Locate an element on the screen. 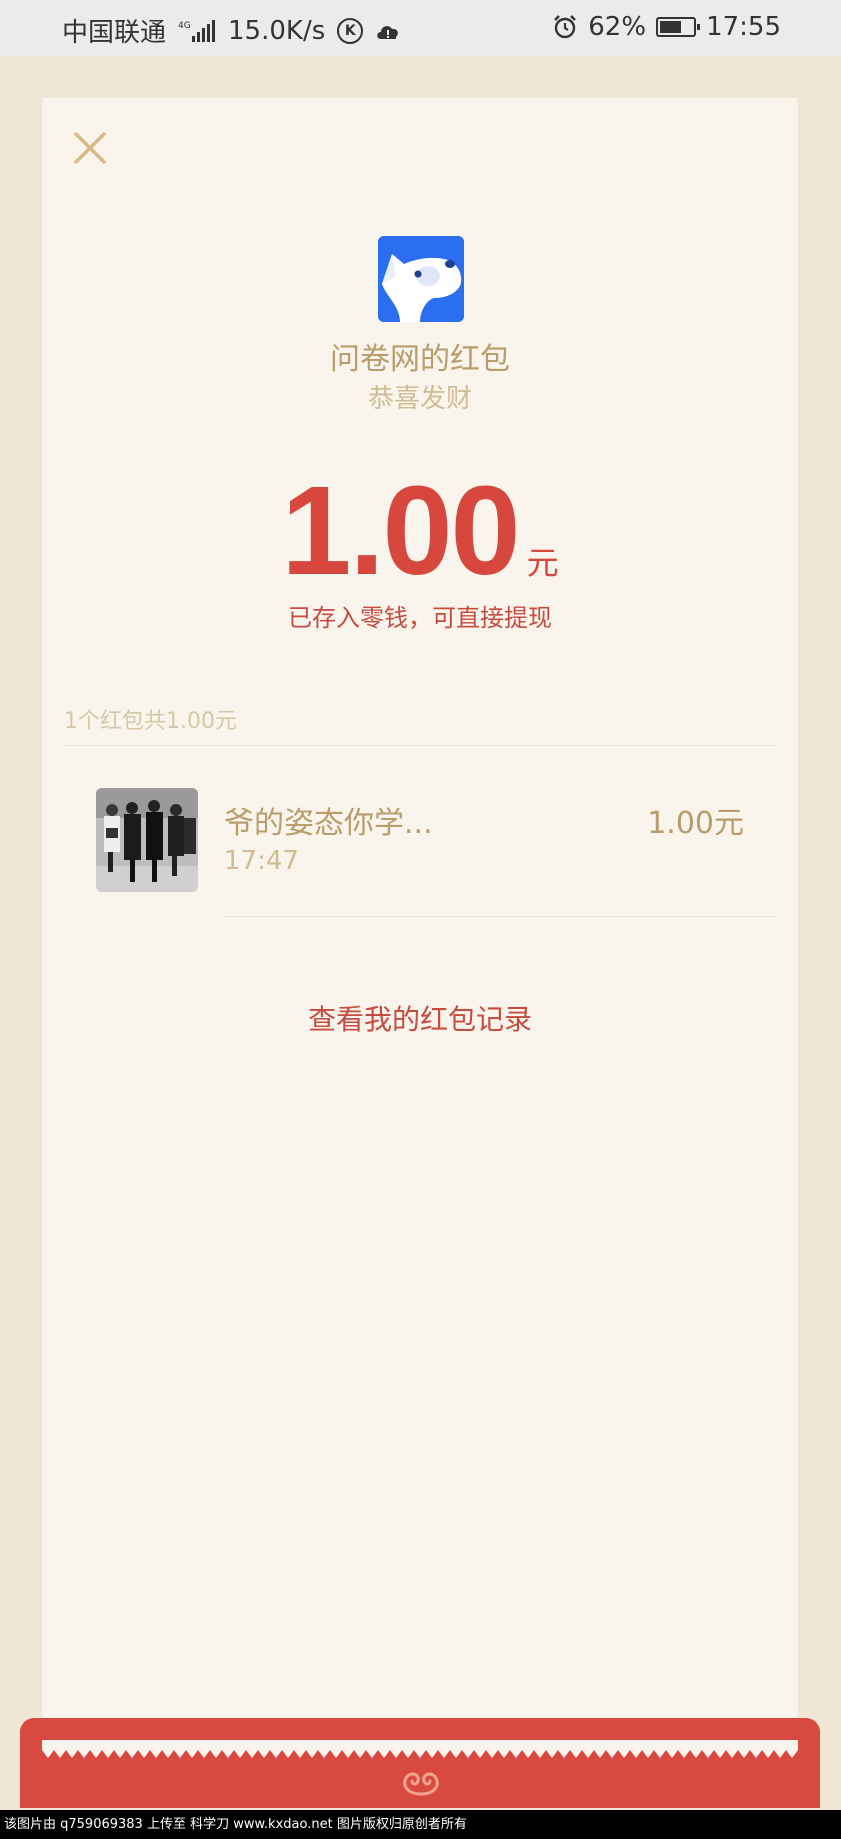 The height and width of the screenshot is (1839, 841). ruyi-emblem-icon is located at coordinates (421, 1784).